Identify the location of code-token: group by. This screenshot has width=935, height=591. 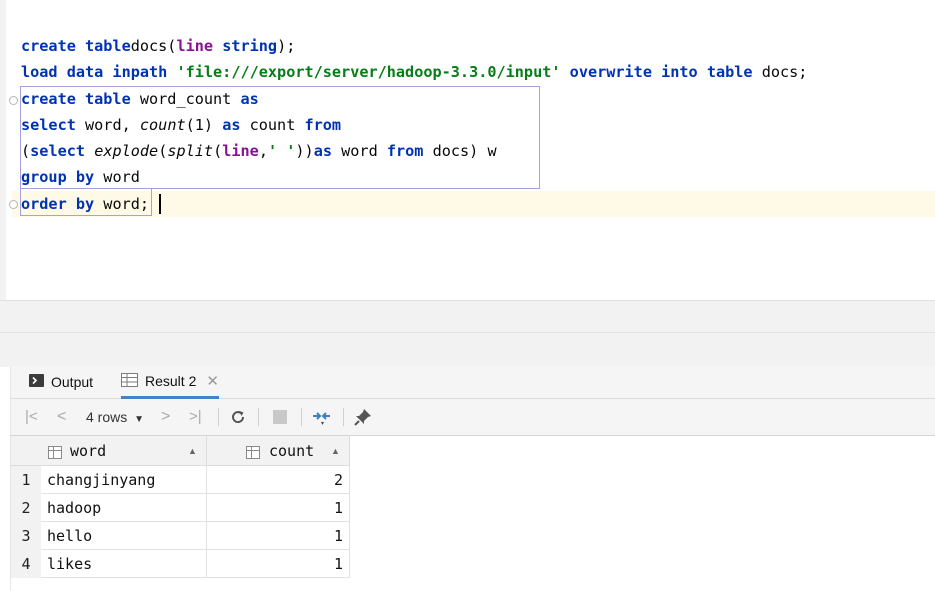
(58, 177).